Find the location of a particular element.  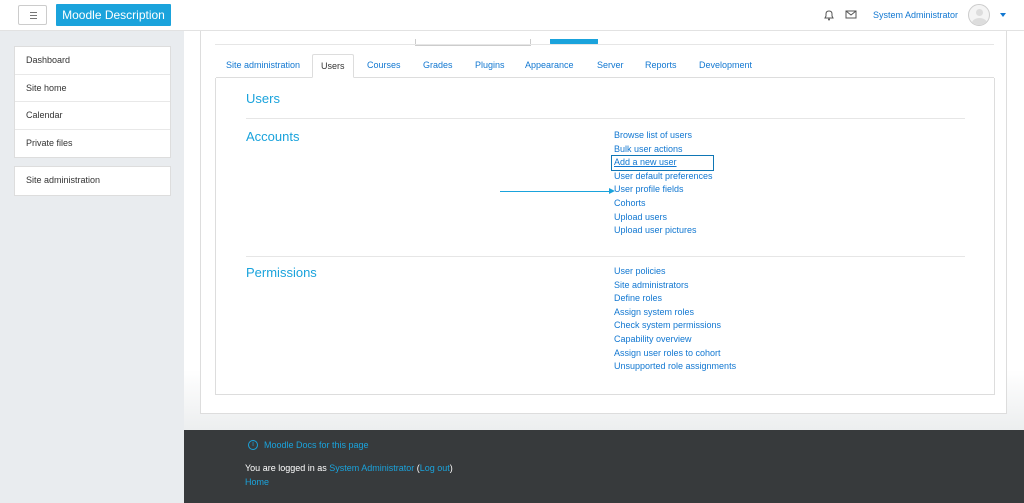

home-row: Home is located at coordinates (257, 482).